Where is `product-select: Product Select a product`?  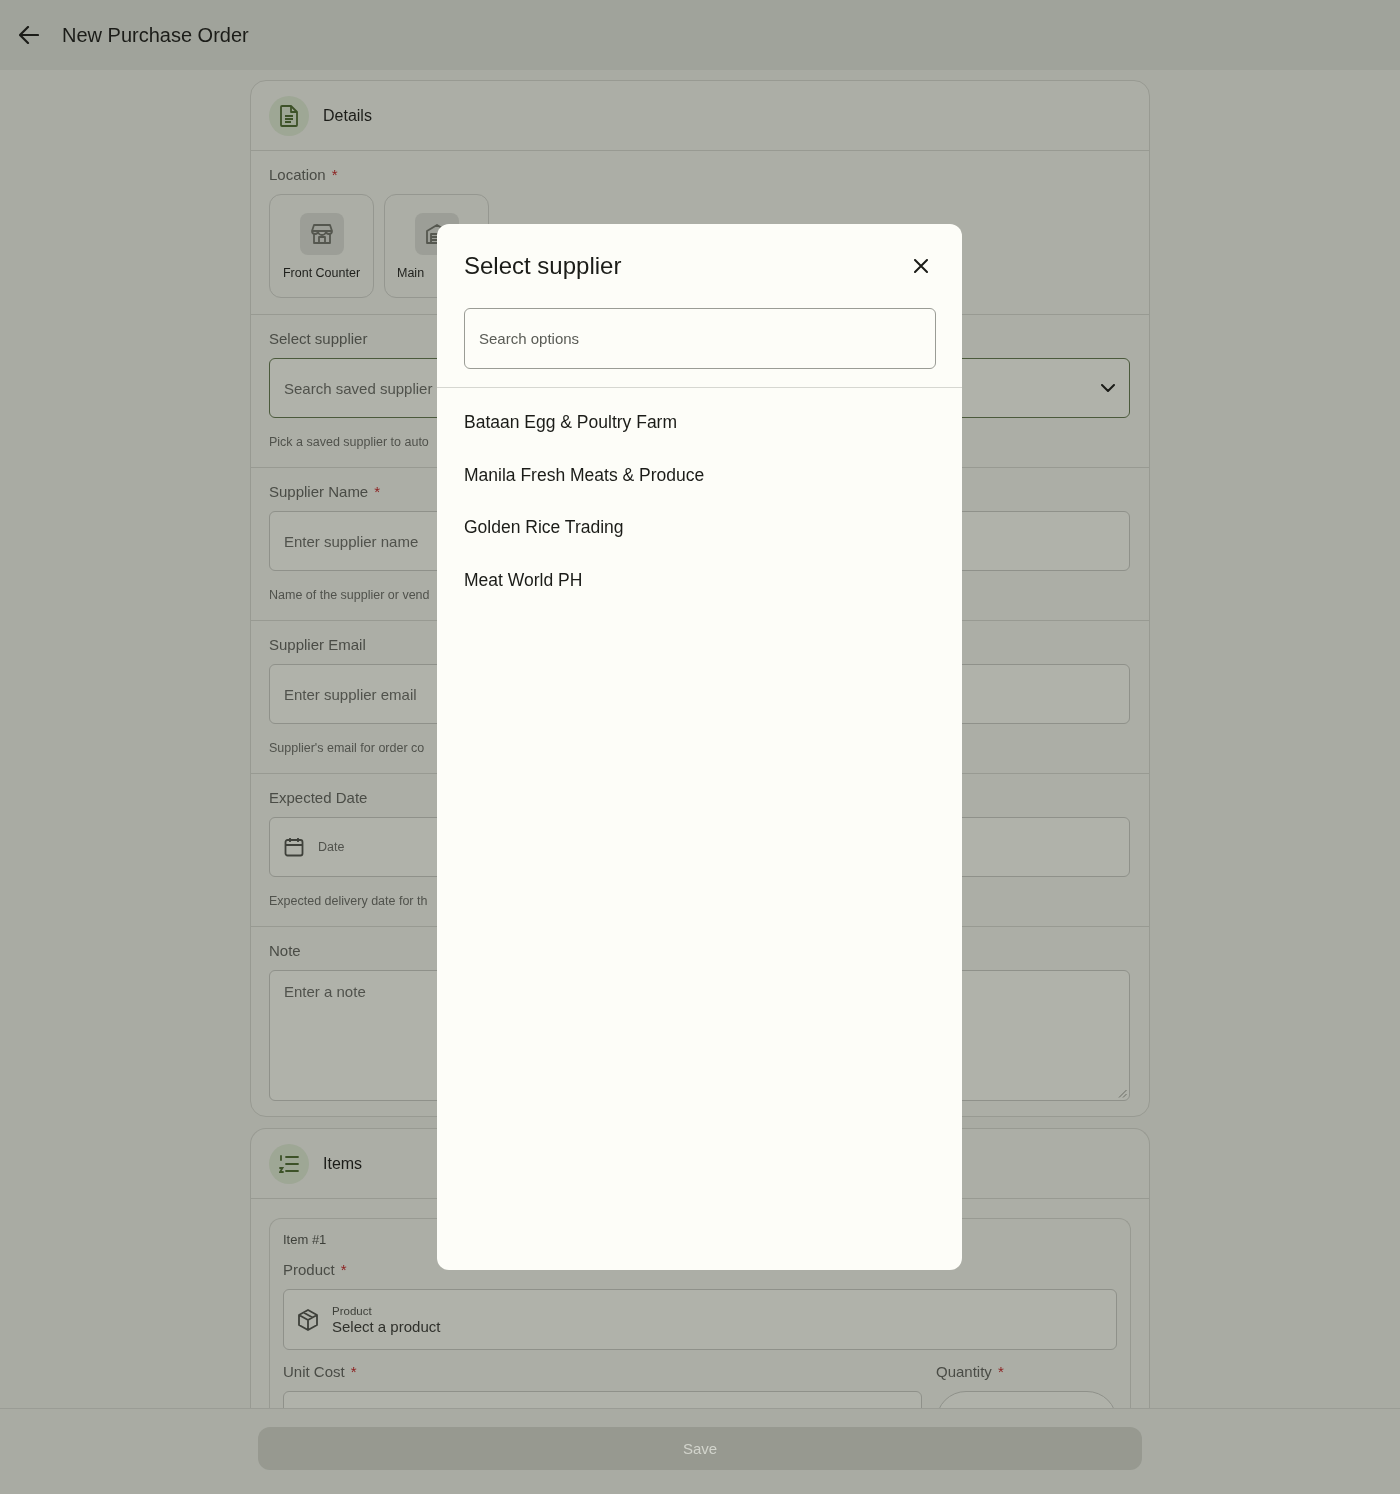 product-select: Product Select a product is located at coordinates (700, 1319).